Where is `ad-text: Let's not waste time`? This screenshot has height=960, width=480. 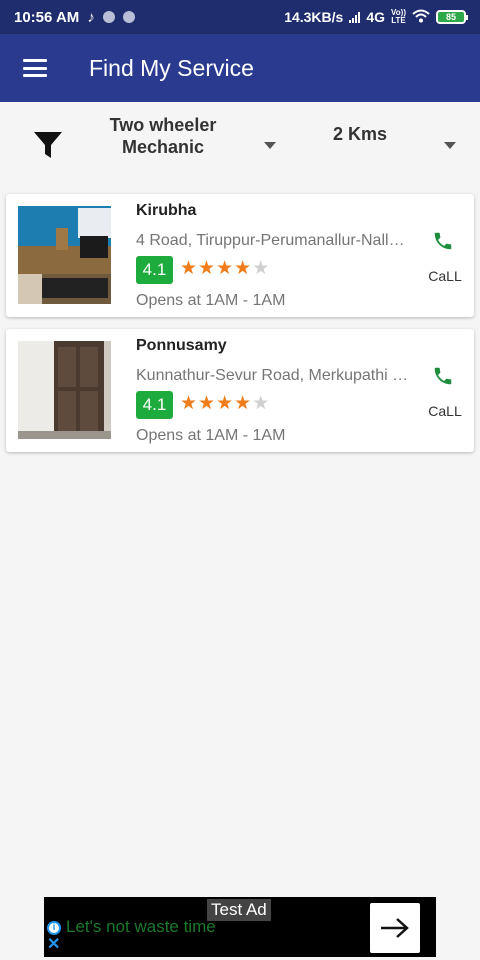
ad-text: Let's not waste time is located at coordinates (141, 927).